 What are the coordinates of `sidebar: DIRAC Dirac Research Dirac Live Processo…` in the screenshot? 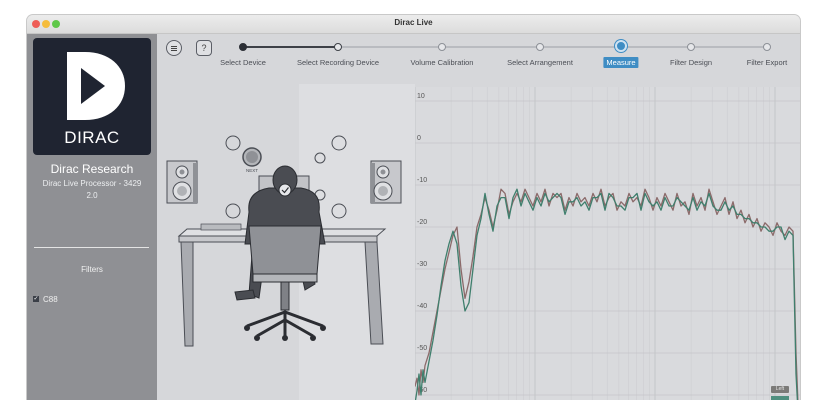 It's located at (92, 217).